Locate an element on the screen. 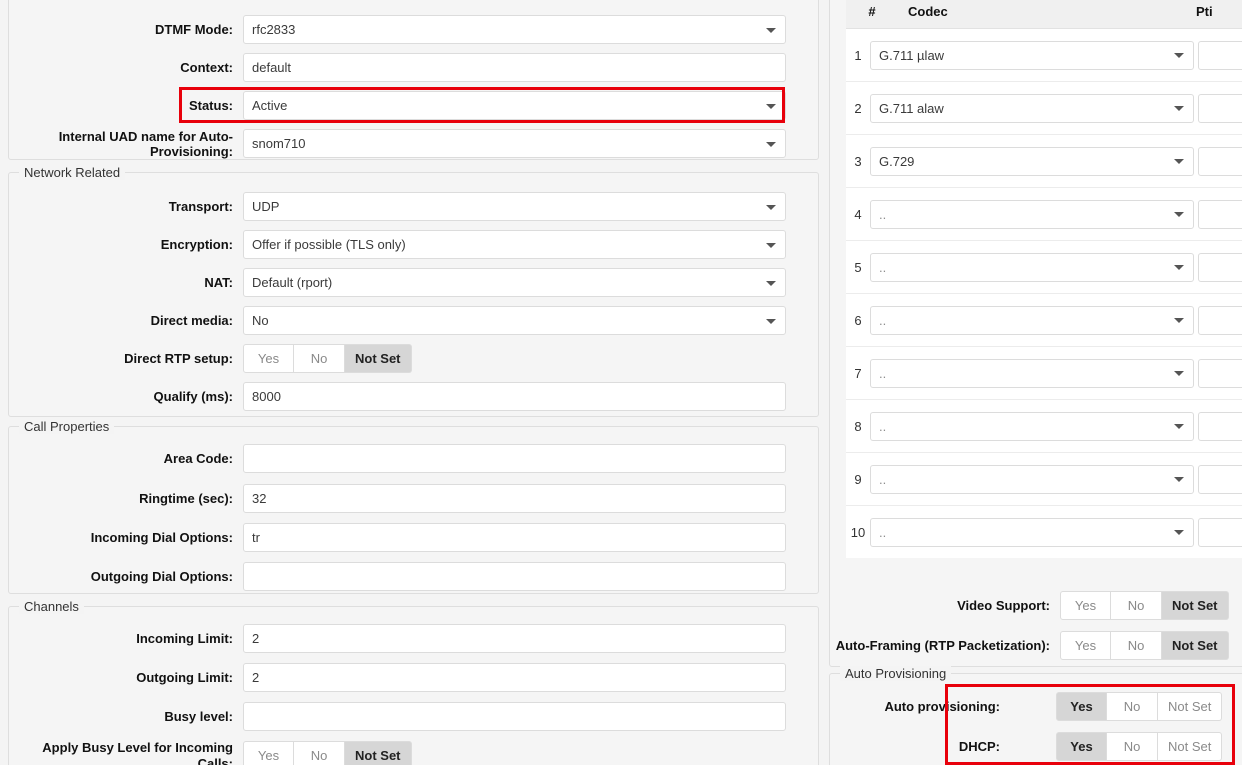 Image resolution: width=1242 pixels, height=765 pixels. general-field-0-row: DTMF Mode: rfc2833 is located at coordinates (397, 29).